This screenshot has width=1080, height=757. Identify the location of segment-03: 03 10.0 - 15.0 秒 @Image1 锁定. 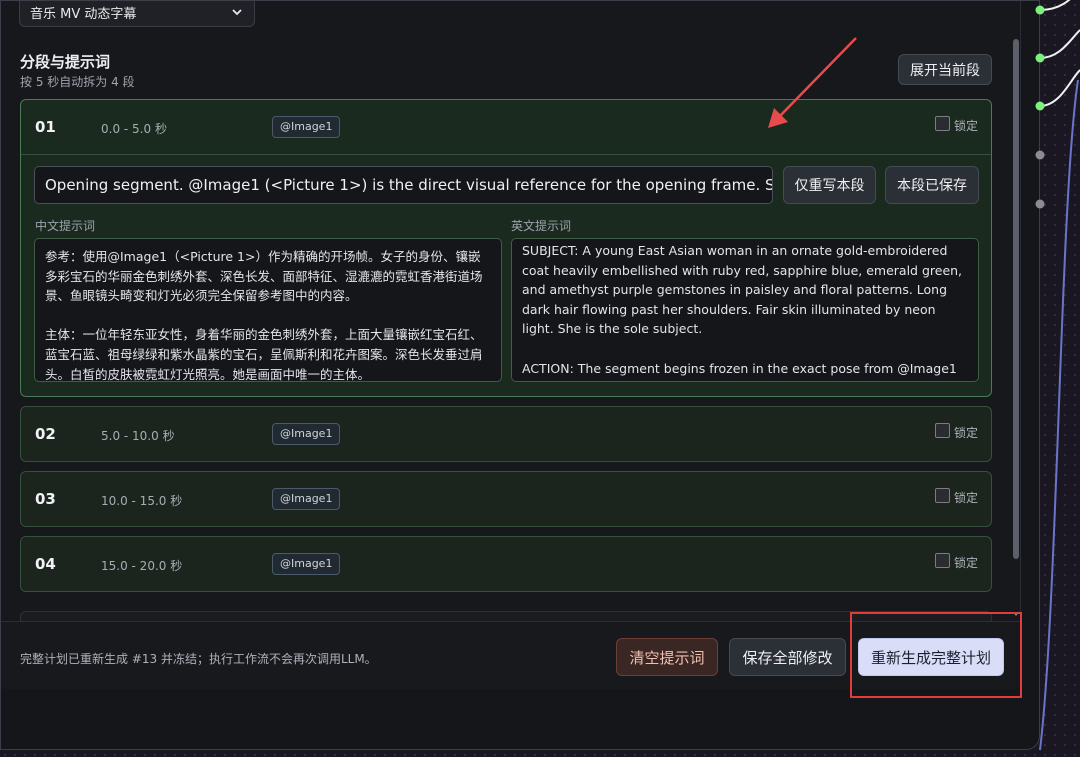
(506, 499).